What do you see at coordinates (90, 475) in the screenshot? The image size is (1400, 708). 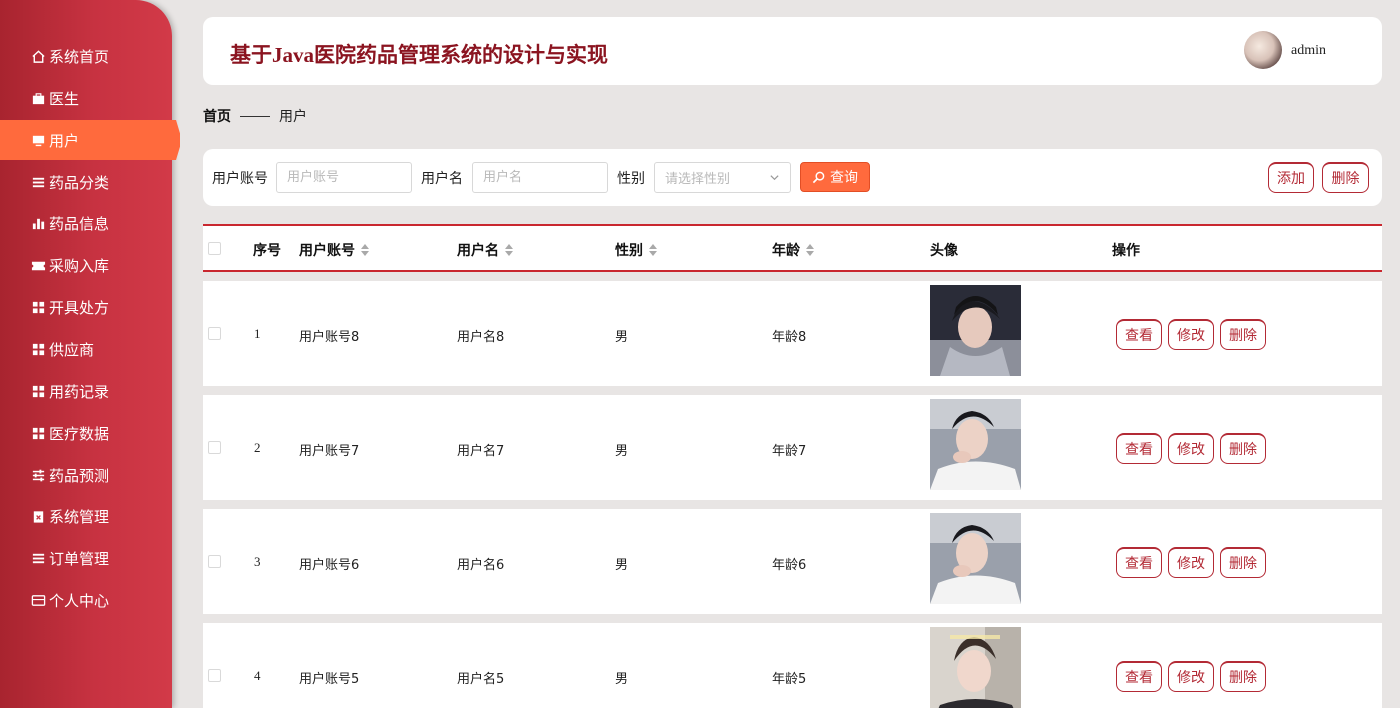 I see `sidebar-item-drug-forecast: 药品预测` at bounding box center [90, 475].